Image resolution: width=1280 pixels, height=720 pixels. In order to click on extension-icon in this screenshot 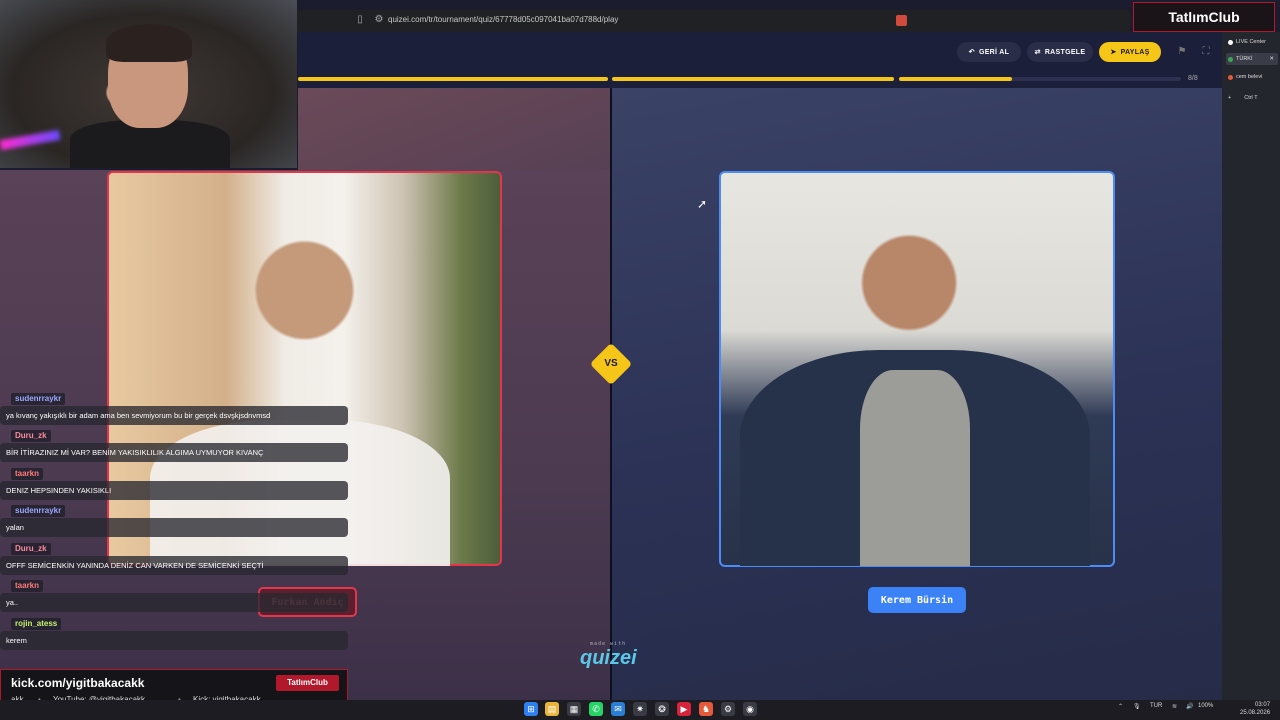, I will do `click(901, 20)`.